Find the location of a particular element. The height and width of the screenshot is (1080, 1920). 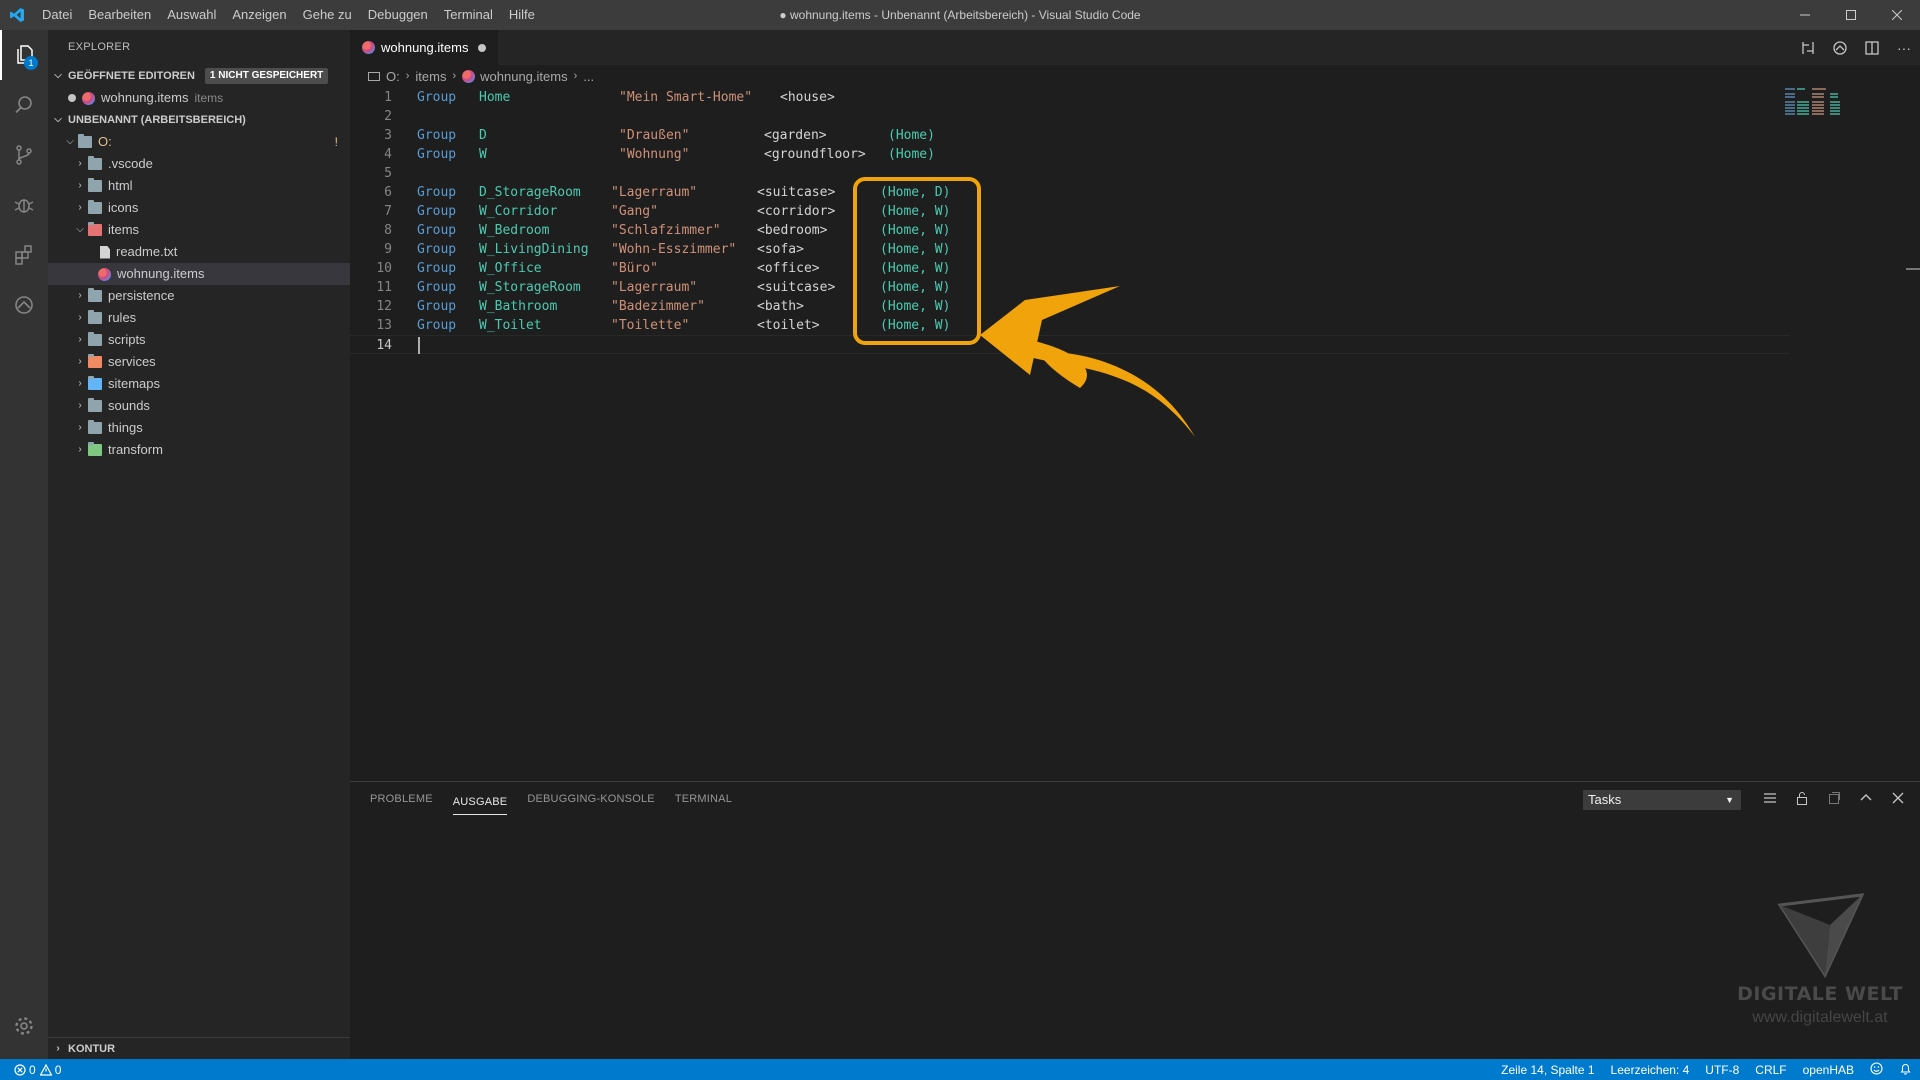

outline-header: › KONTUR is located at coordinates (199, 1048).